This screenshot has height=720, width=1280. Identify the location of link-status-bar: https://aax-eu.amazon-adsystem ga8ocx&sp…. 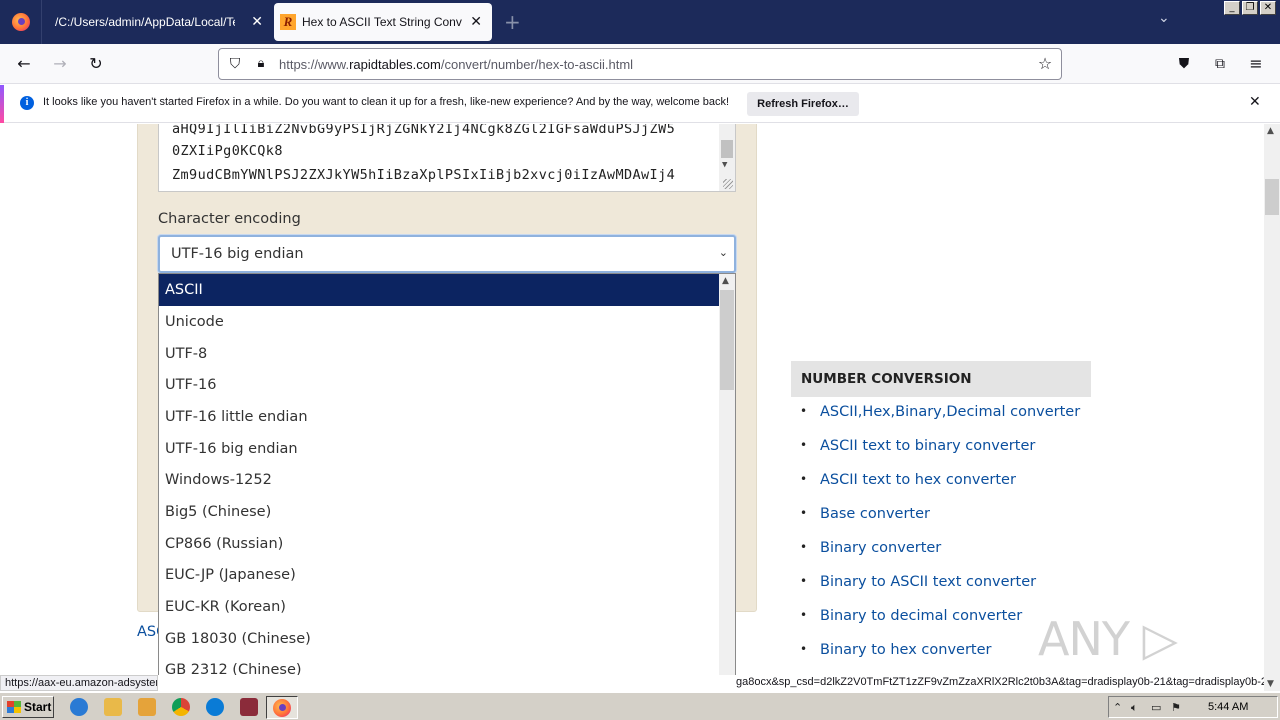
(632, 683).